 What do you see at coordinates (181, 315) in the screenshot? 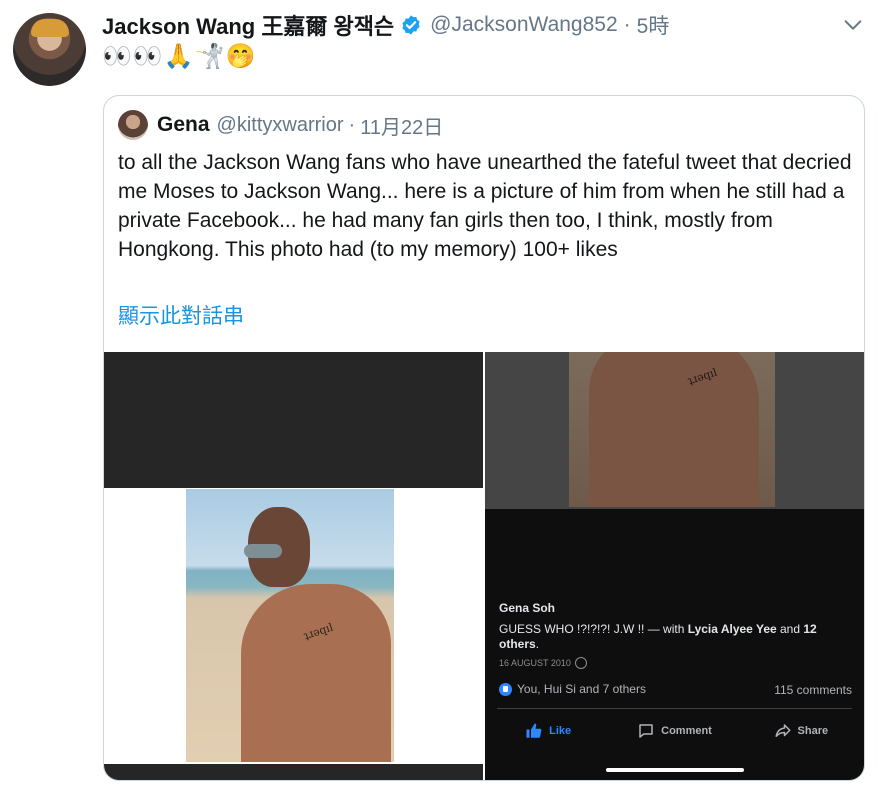
I see `show-thread-link: 顯示此對話串` at bounding box center [181, 315].